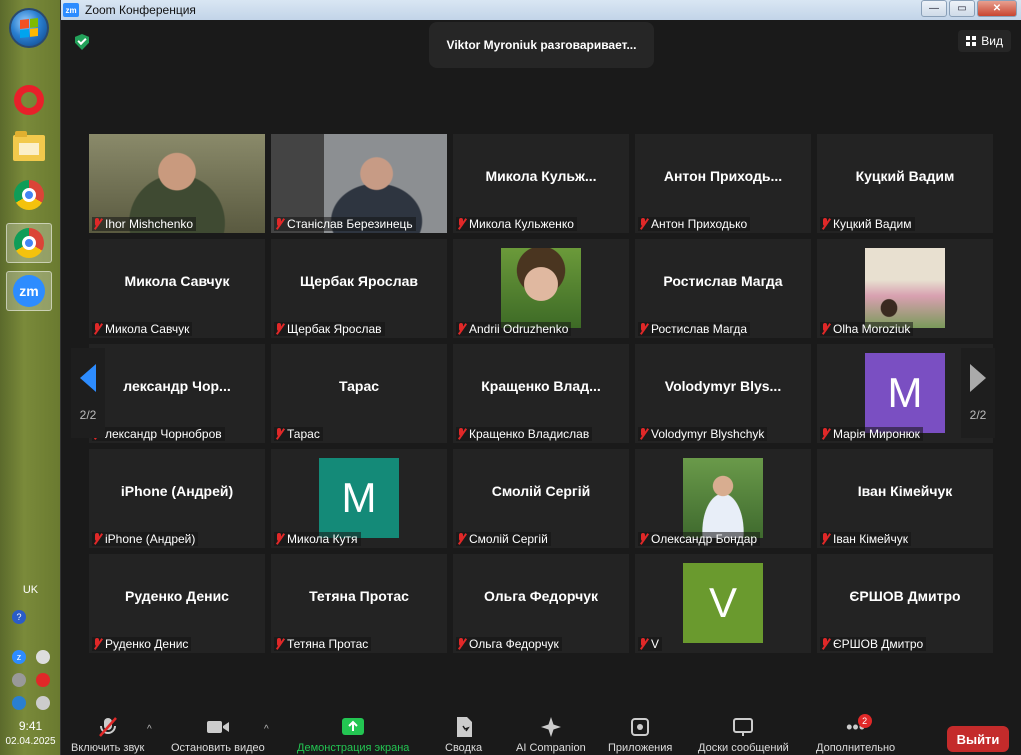  What do you see at coordinates (353, 735) in the screenshot?
I see `share-screen-button: Демонстрация экрана` at bounding box center [353, 735].